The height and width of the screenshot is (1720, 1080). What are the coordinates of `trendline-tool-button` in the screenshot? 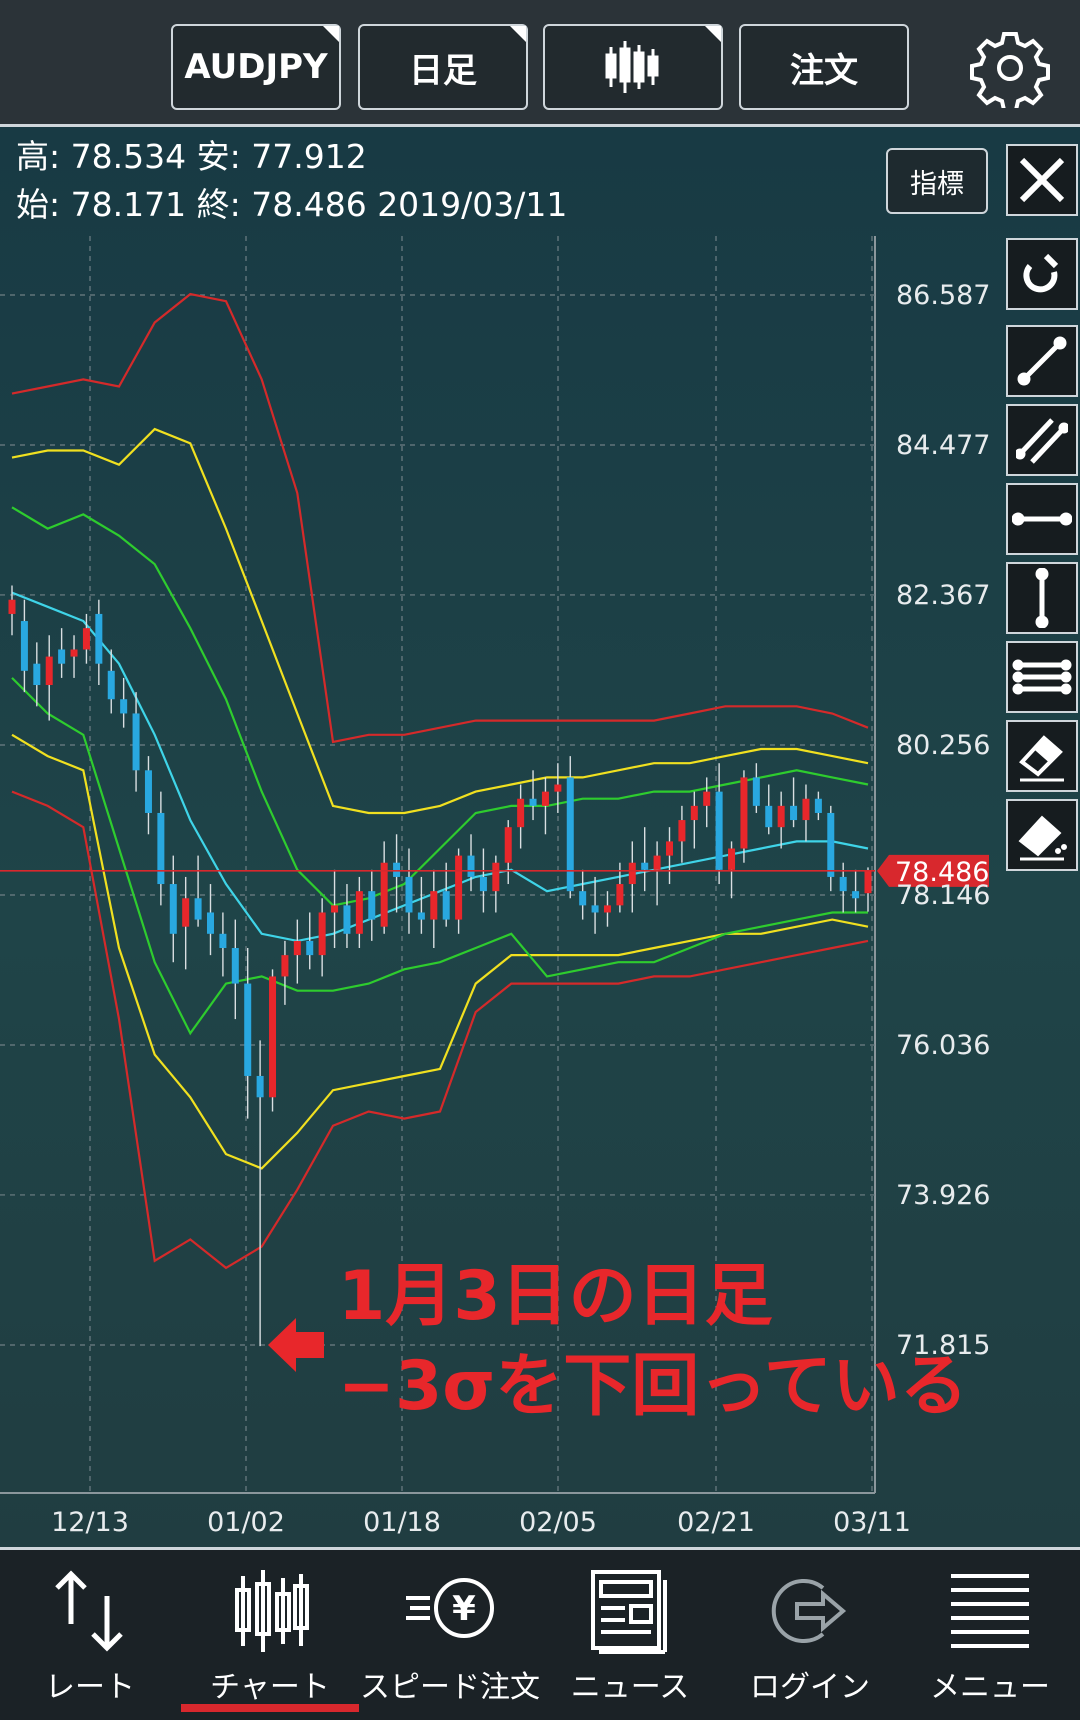 It's located at (1042, 361).